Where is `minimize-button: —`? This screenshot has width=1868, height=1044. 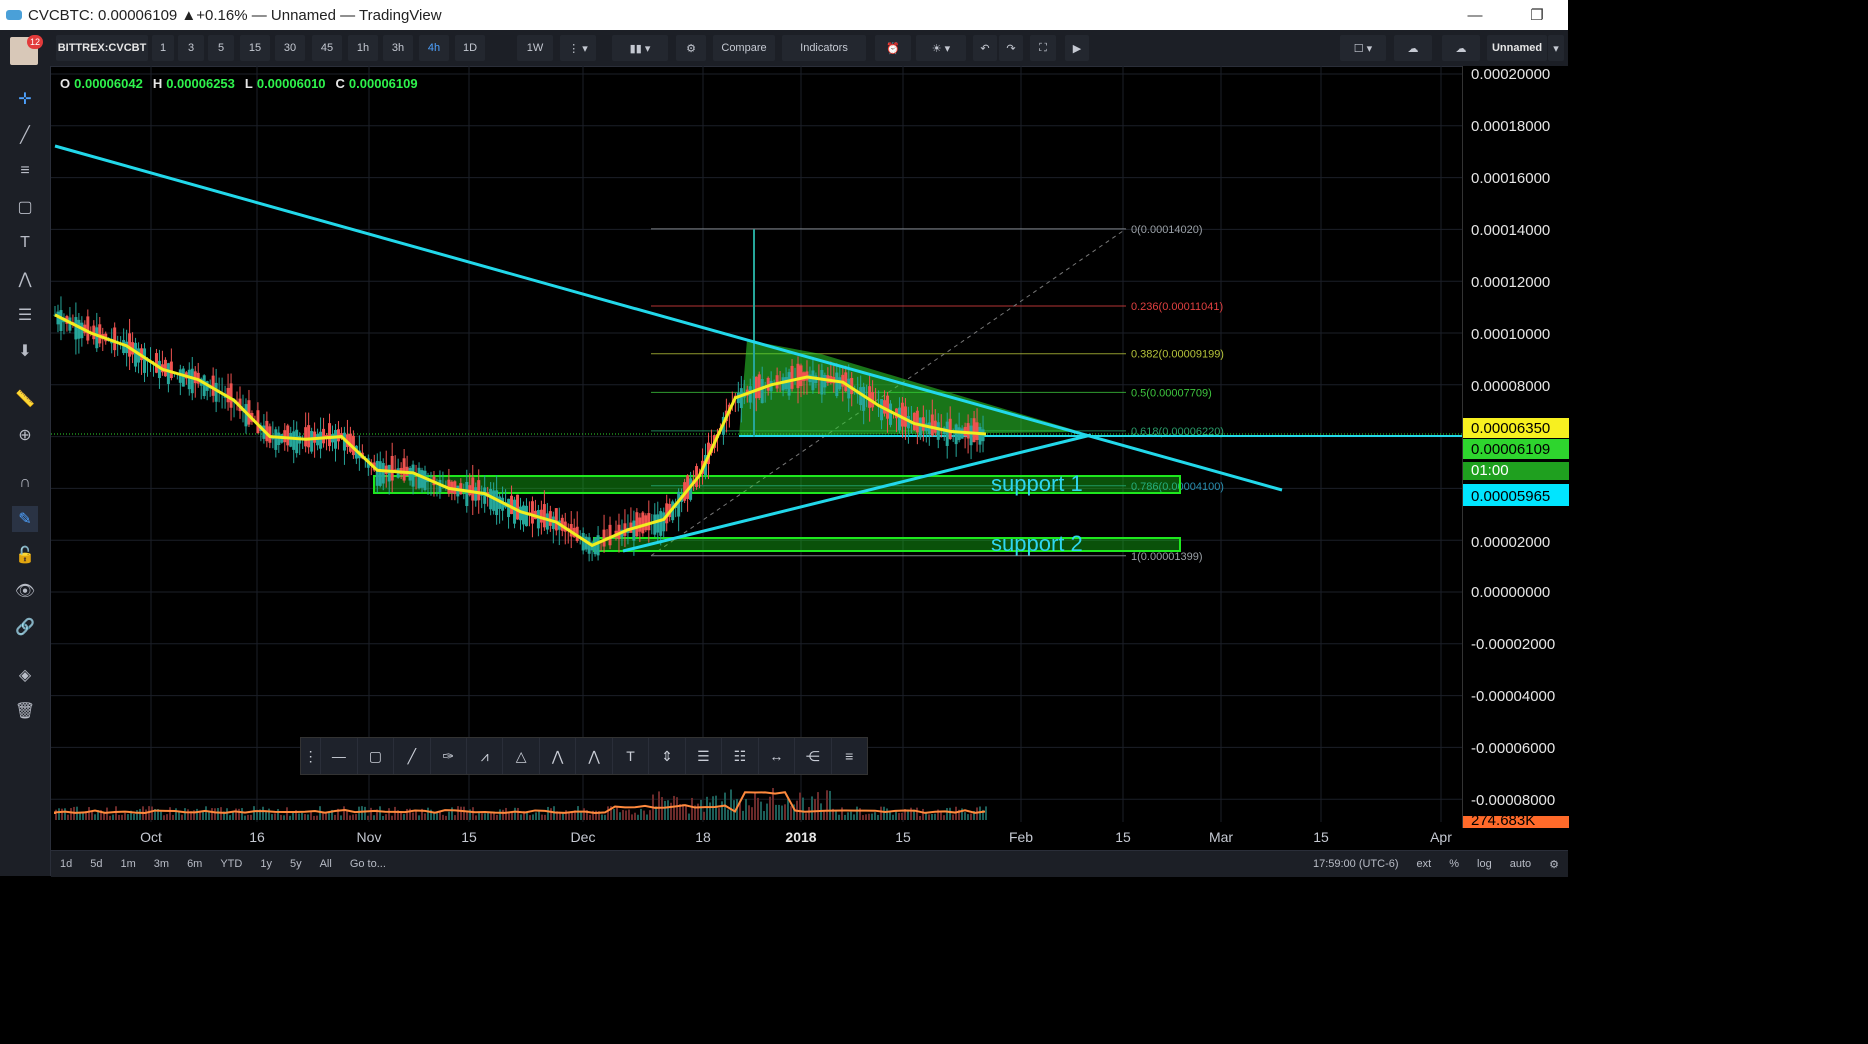
minimize-button: — is located at coordinates (1475, 15).